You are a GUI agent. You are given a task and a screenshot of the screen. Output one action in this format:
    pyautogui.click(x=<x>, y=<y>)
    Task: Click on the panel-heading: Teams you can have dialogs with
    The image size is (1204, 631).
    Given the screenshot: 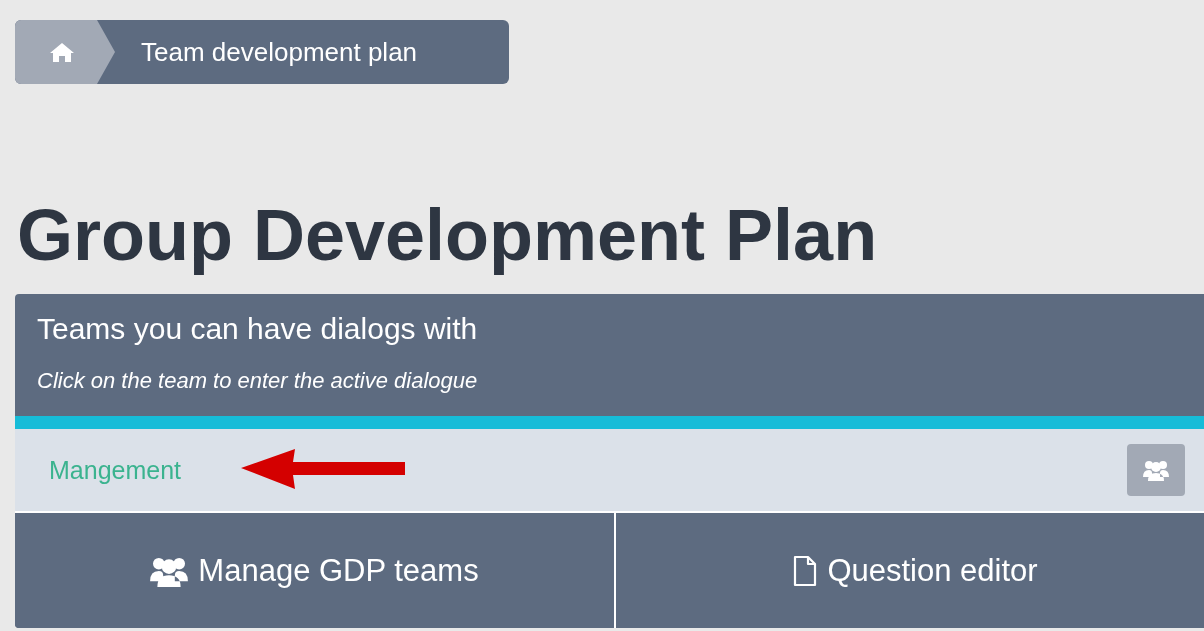 What is the action you would take?
    pyautogui.click(x=258, y=329)
    